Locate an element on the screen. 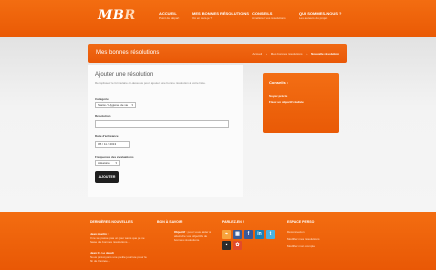 This screenshot has width=436, height=270. breadcrumb-accueil: Accueil is located at coordinates (257, 54).